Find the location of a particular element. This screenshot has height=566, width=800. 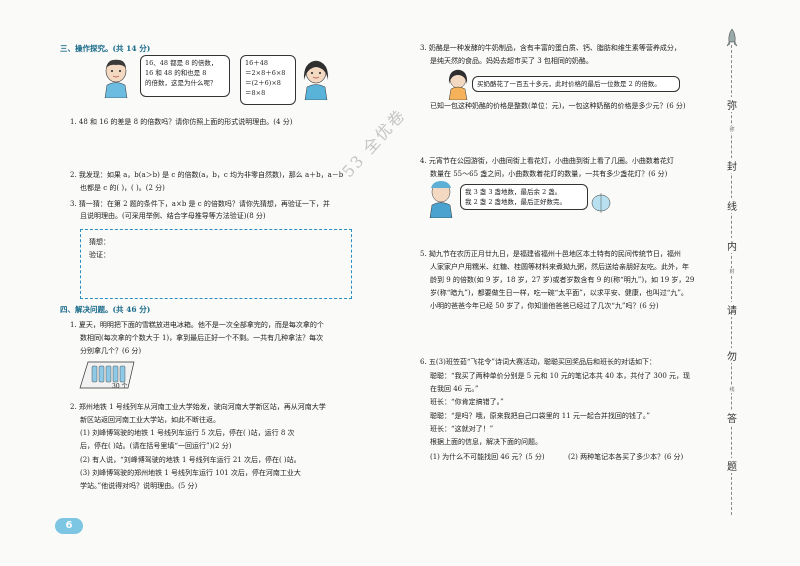

r-question-6-sub1: (1) 为什么不可能找回 46 元？(5 分) is located at coordinates (487, 457).